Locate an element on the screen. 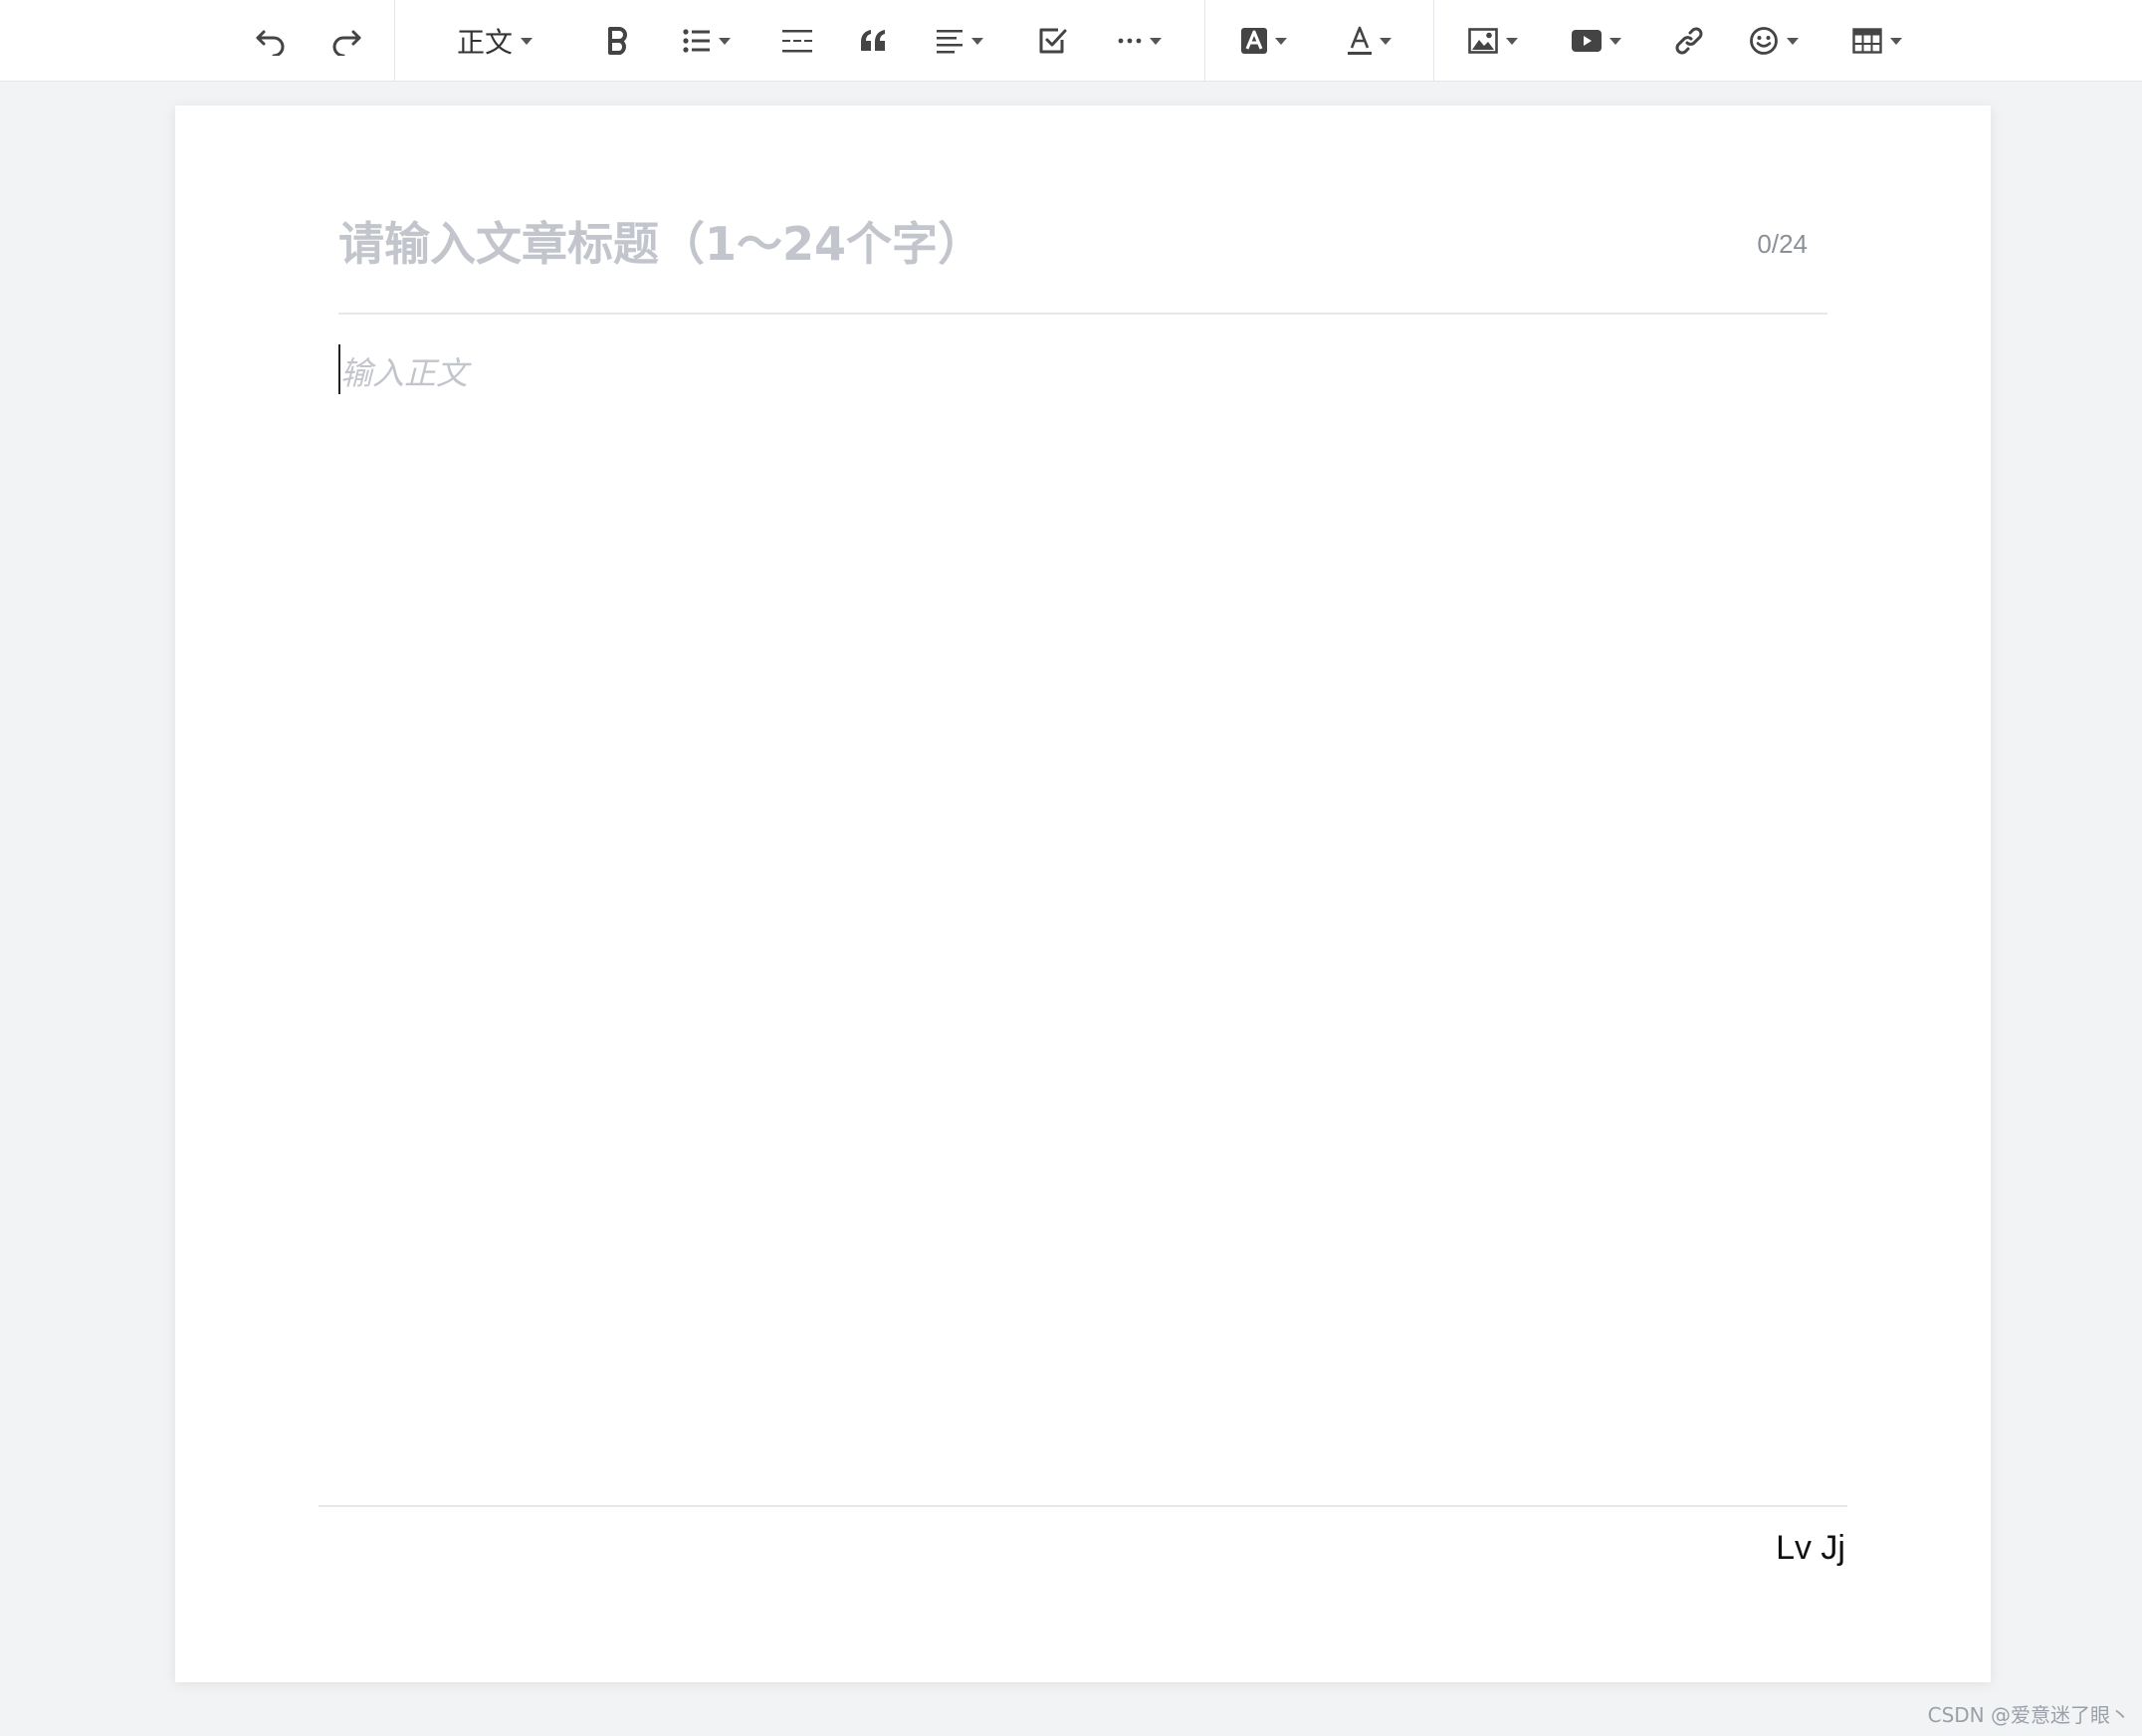 This screenshot has width=2142, height=1736. emoji-icon is located at coordinates (1764, 41).